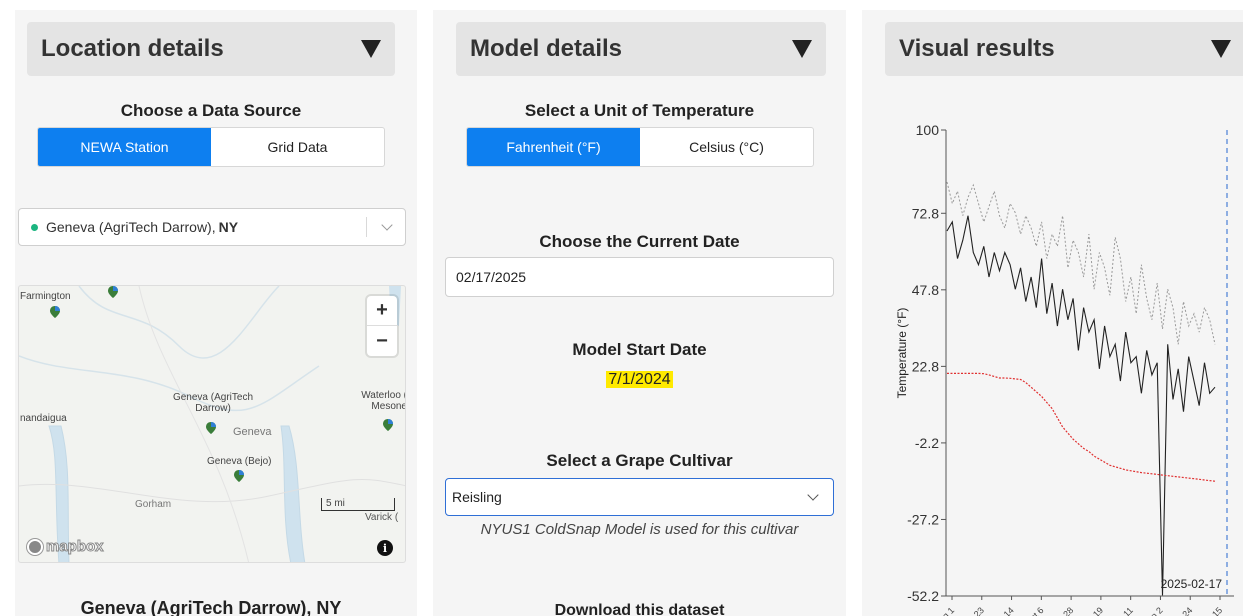 The image size is (1243, 616). Describe the element at coordinates (35, 546) in the screenshot. I see `mapbox-icon` at that location.